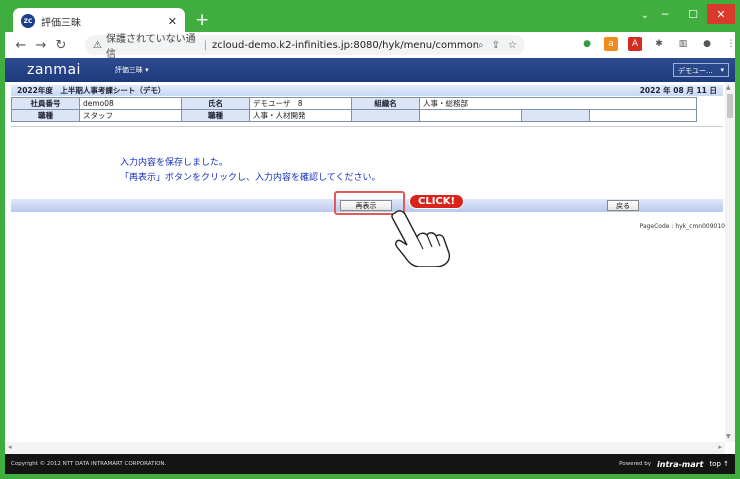 The image size is (740, 479). I want to click on amazon-extension-icon: a, so click(611, 44).